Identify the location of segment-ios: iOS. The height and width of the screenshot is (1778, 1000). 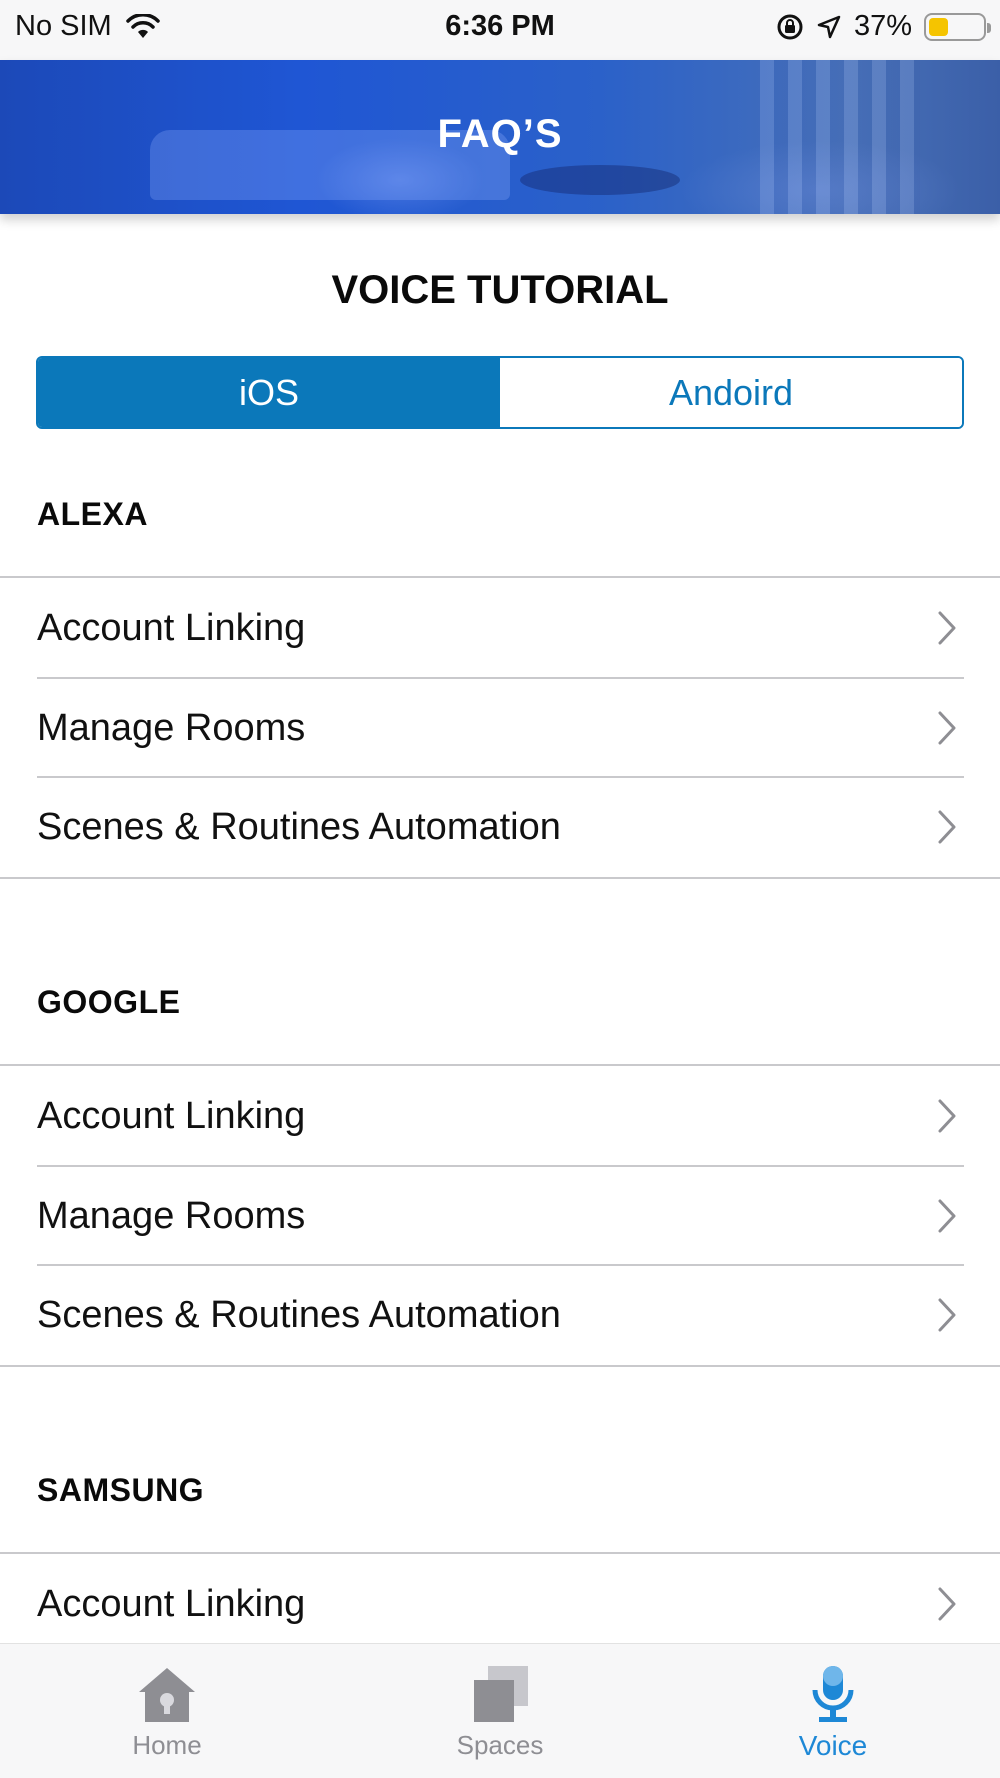
(269, 392).